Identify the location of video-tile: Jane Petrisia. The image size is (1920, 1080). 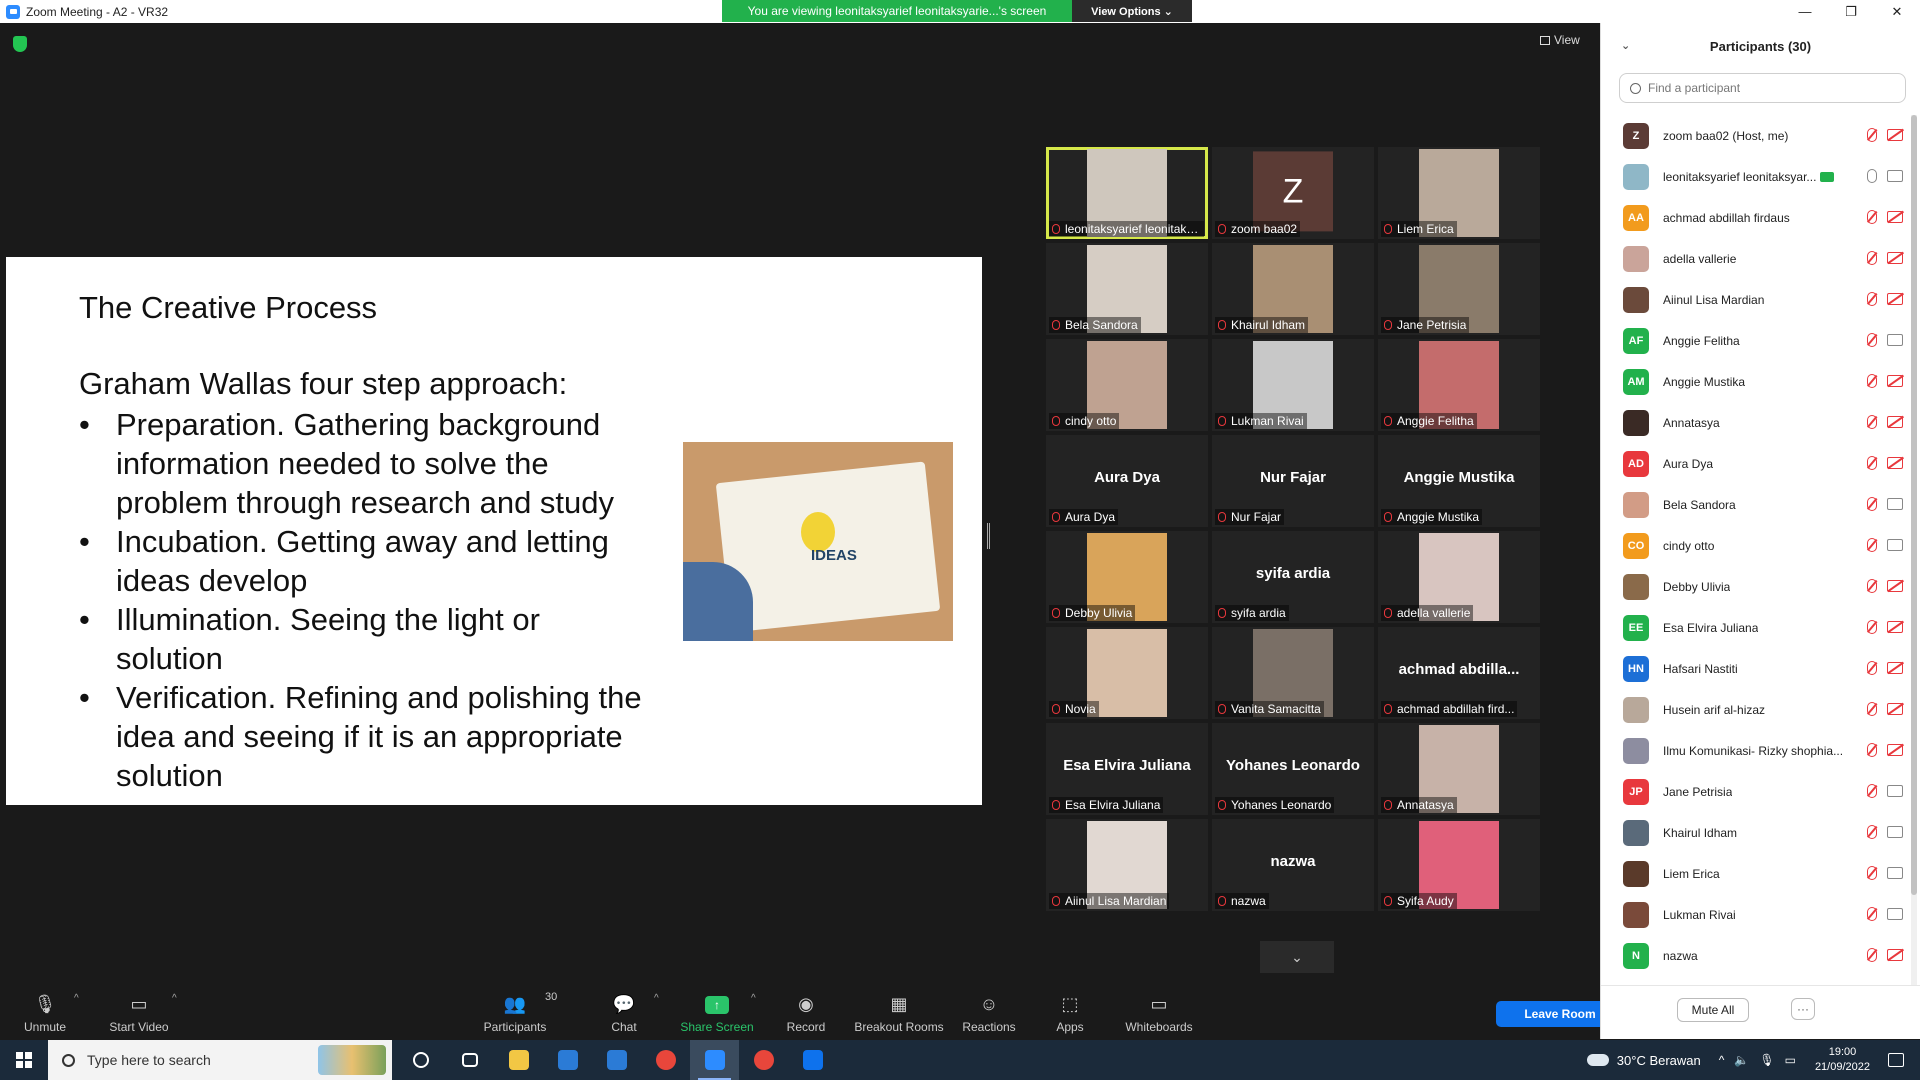
(1459, 289).